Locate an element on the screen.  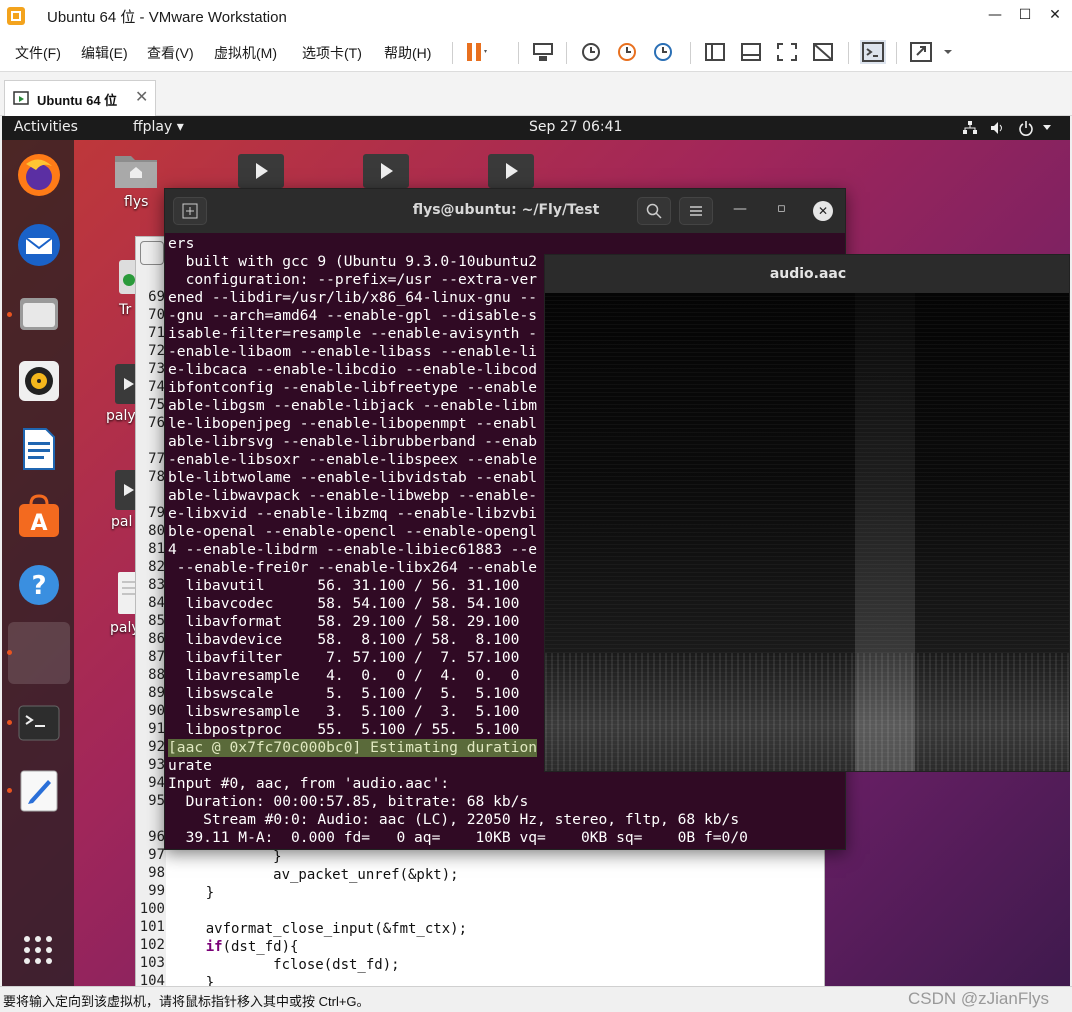
close-icon: ✕ is located at coordinates (823, 211).